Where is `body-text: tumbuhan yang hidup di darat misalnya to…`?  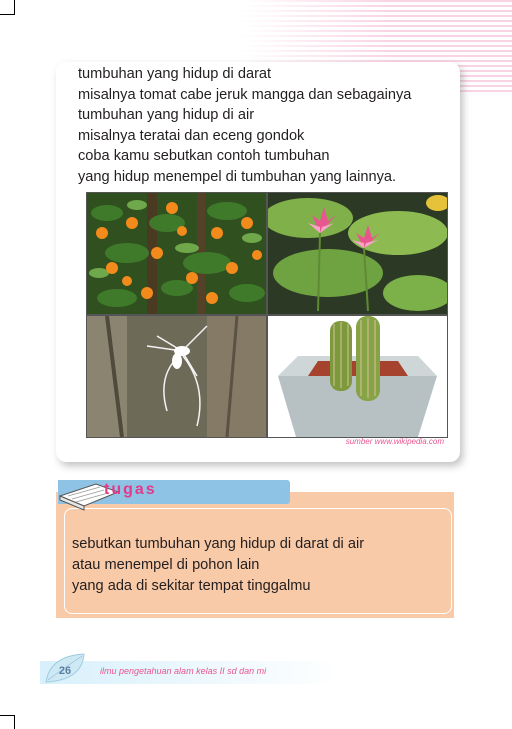
body-text: tumbuhan yang hidup di darat misalnya to… is located at coordinates (268, 125).